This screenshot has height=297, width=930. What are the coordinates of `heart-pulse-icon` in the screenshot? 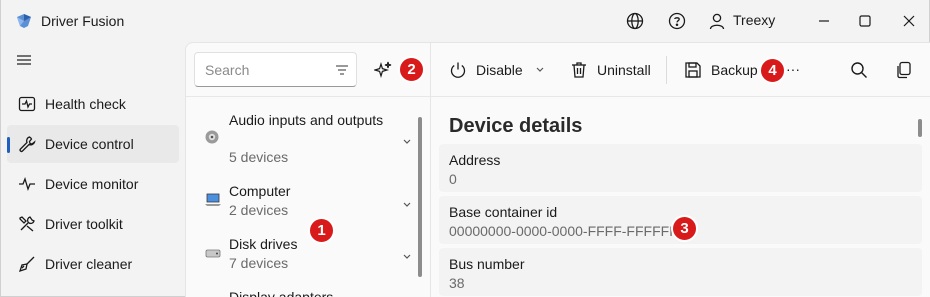 It's located at (27, 104).